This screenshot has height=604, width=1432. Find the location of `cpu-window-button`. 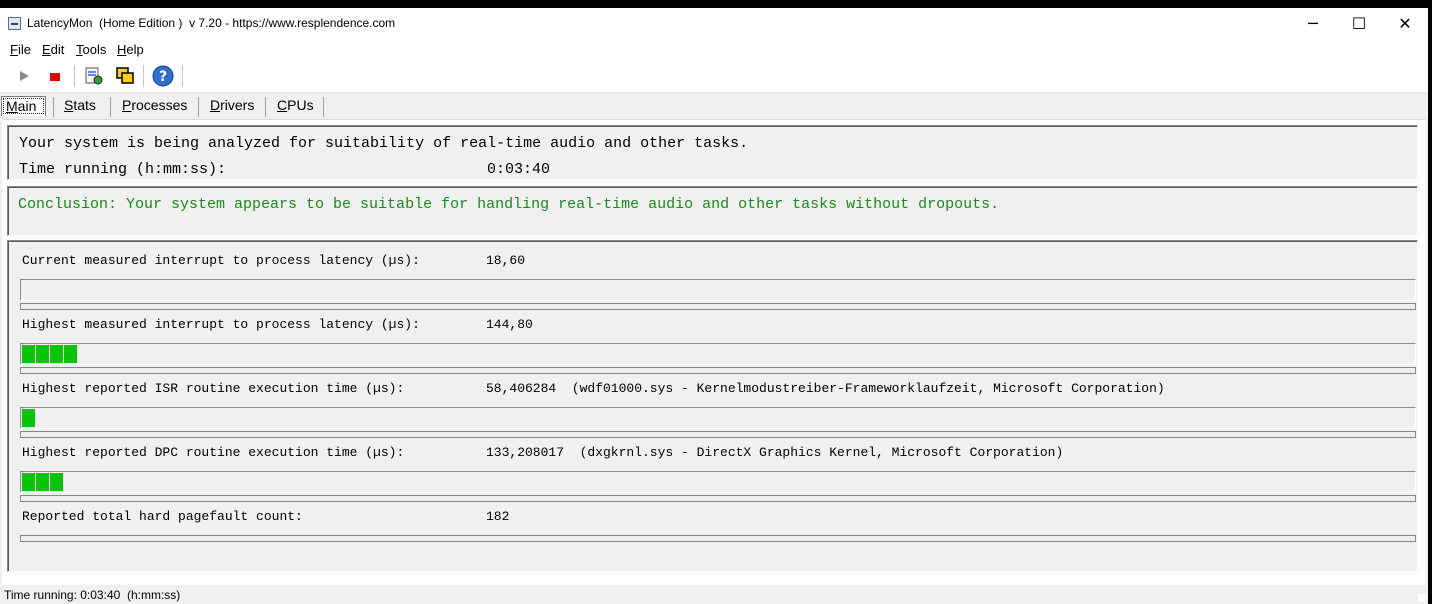

cpu-window-button is located at coordinates (125, 76).